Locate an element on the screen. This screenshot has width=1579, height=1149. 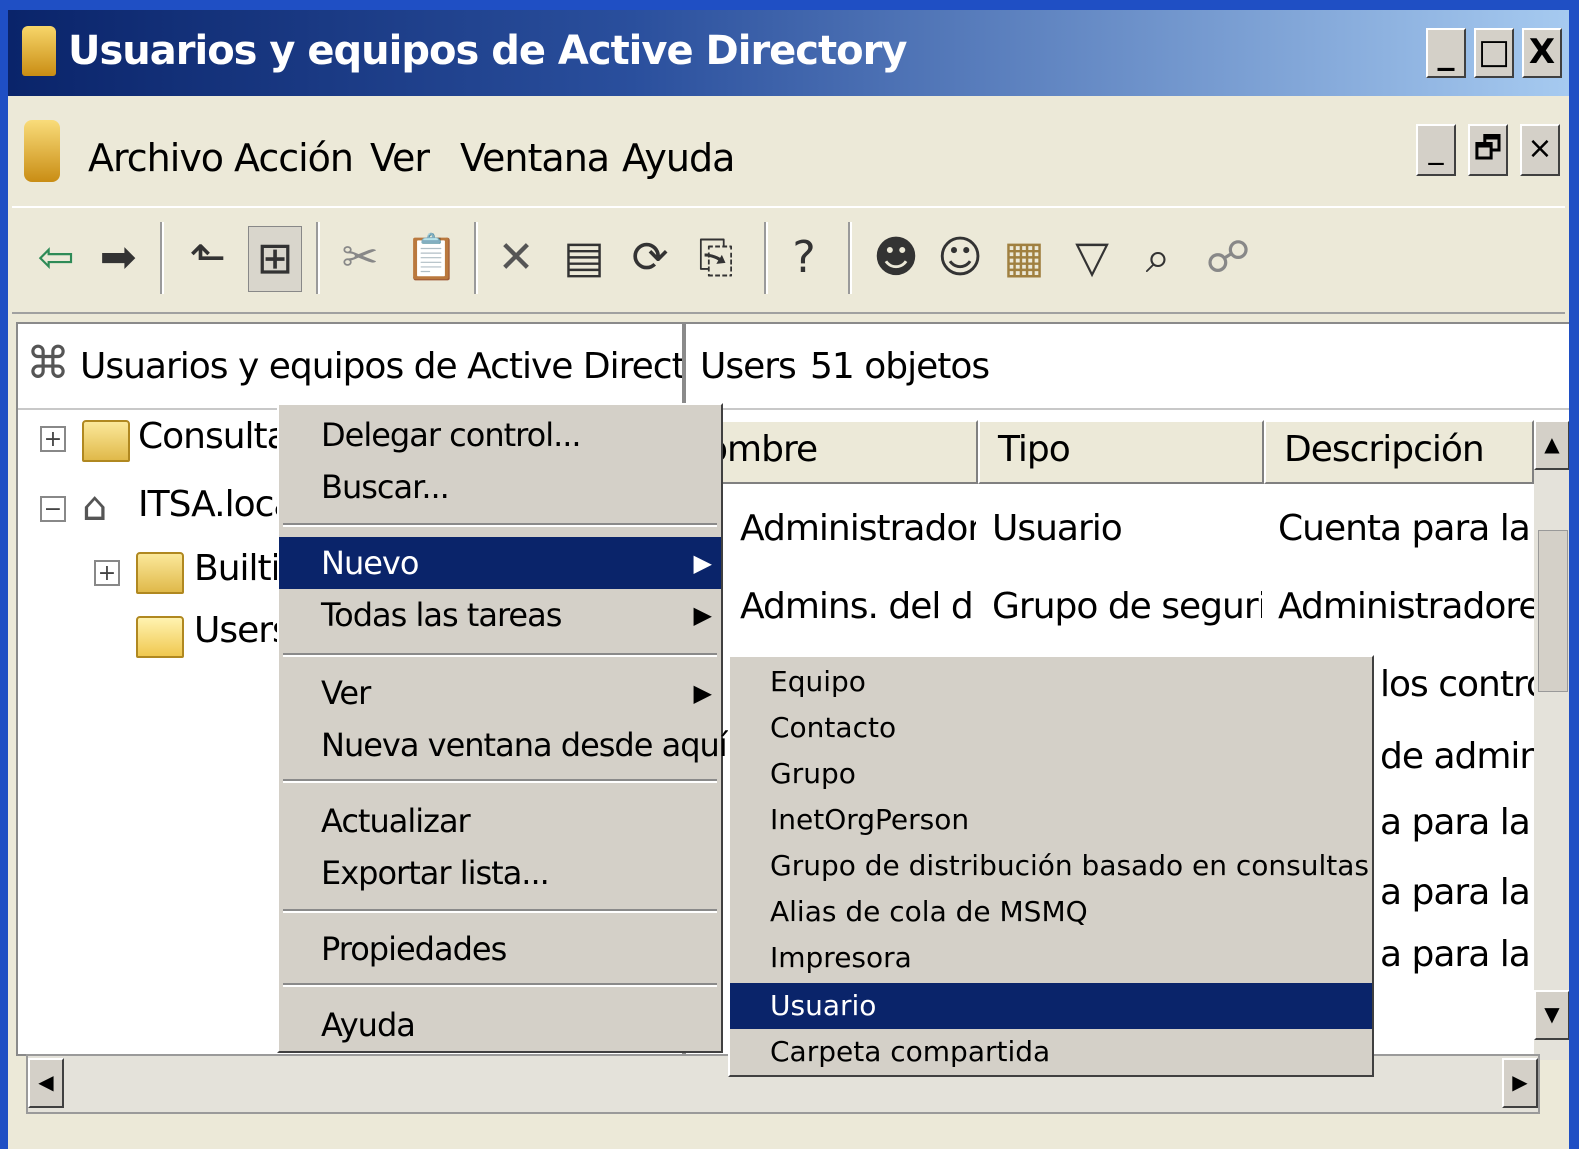
submenu-item-grupo: Grupo is located at coordinates (1051, 774).